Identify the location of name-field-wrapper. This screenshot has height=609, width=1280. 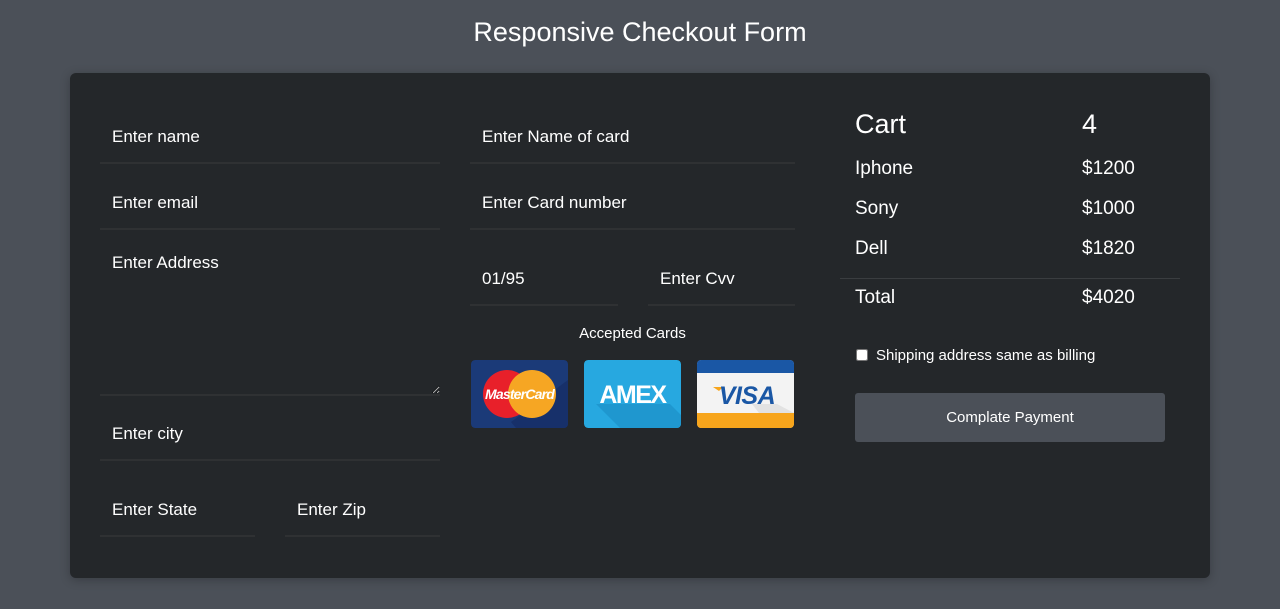
(270, 138).